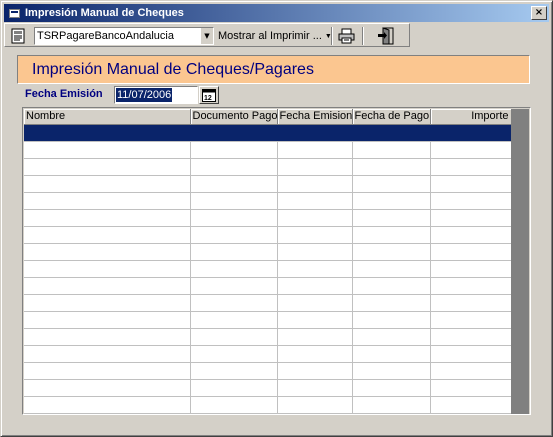 The height and width of the screenshot is (437, 553). I want to click on title-bar: Impresión Manual de Cheques ×, so click(276, 13).